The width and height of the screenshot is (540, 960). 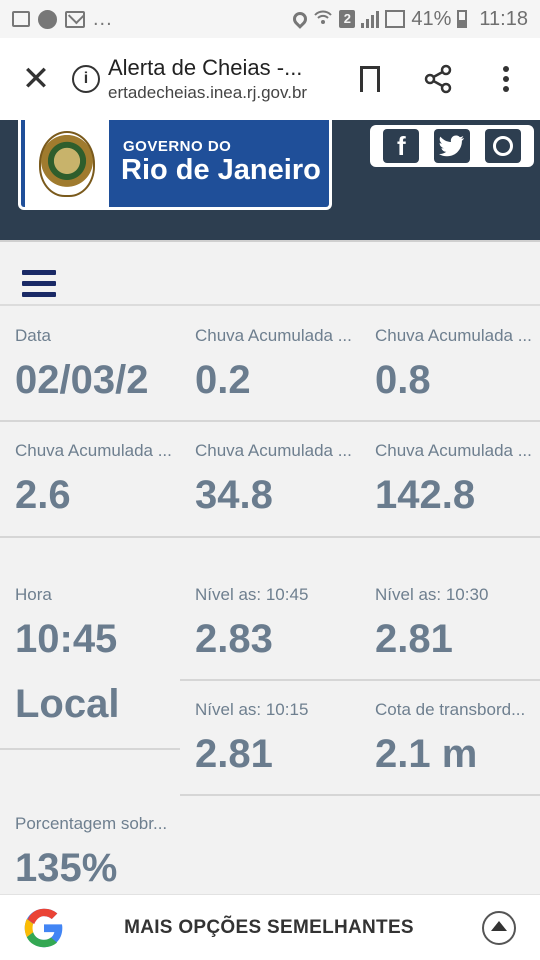 I want to click on data-value: 02/03/2, so click(x=82, y=380).